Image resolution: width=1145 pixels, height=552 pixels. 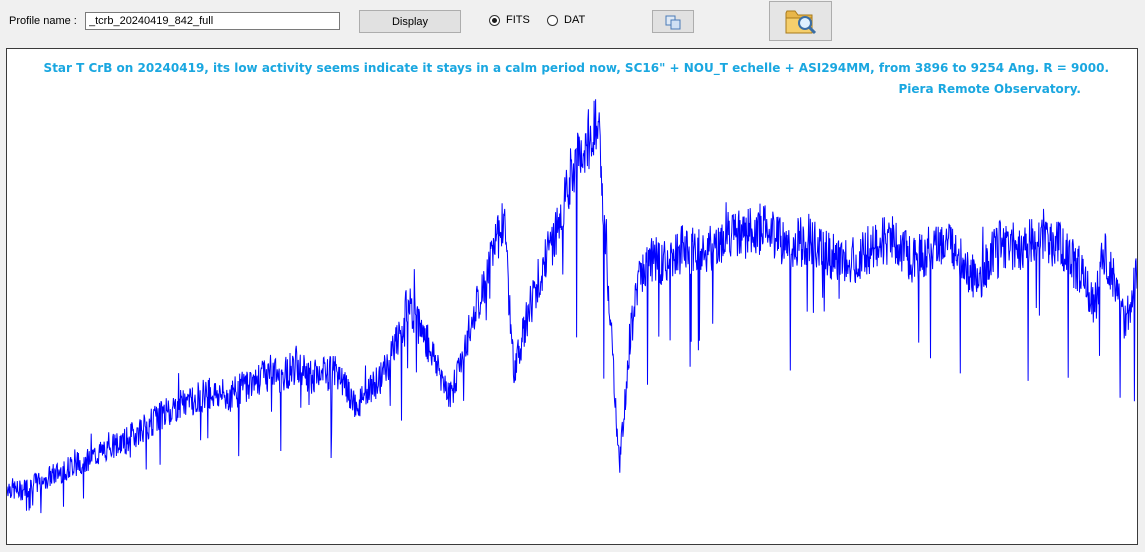 I want to click on copy-button, so click(x=673, y=21).